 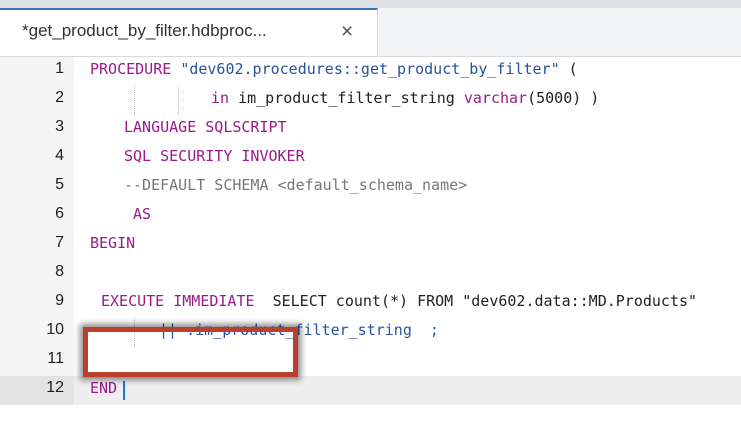 What do you see at coordinates (370, 129) in the screenshot?
I see `code-line: 3 LANGUAGE SQLSCRIPT` at bounding box center [370, 129].